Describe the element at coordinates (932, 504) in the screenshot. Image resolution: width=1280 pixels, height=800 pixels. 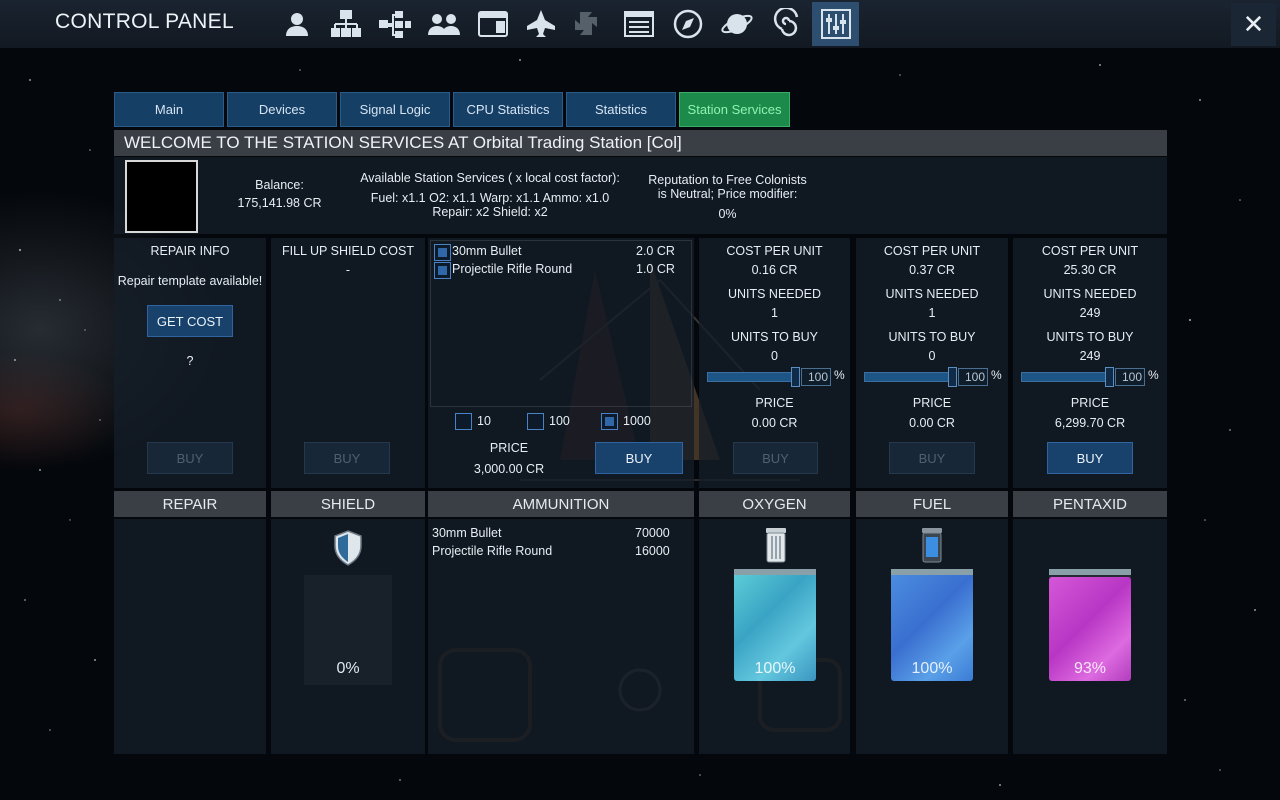
I see `fuel-status-title: FUEL` at that location.